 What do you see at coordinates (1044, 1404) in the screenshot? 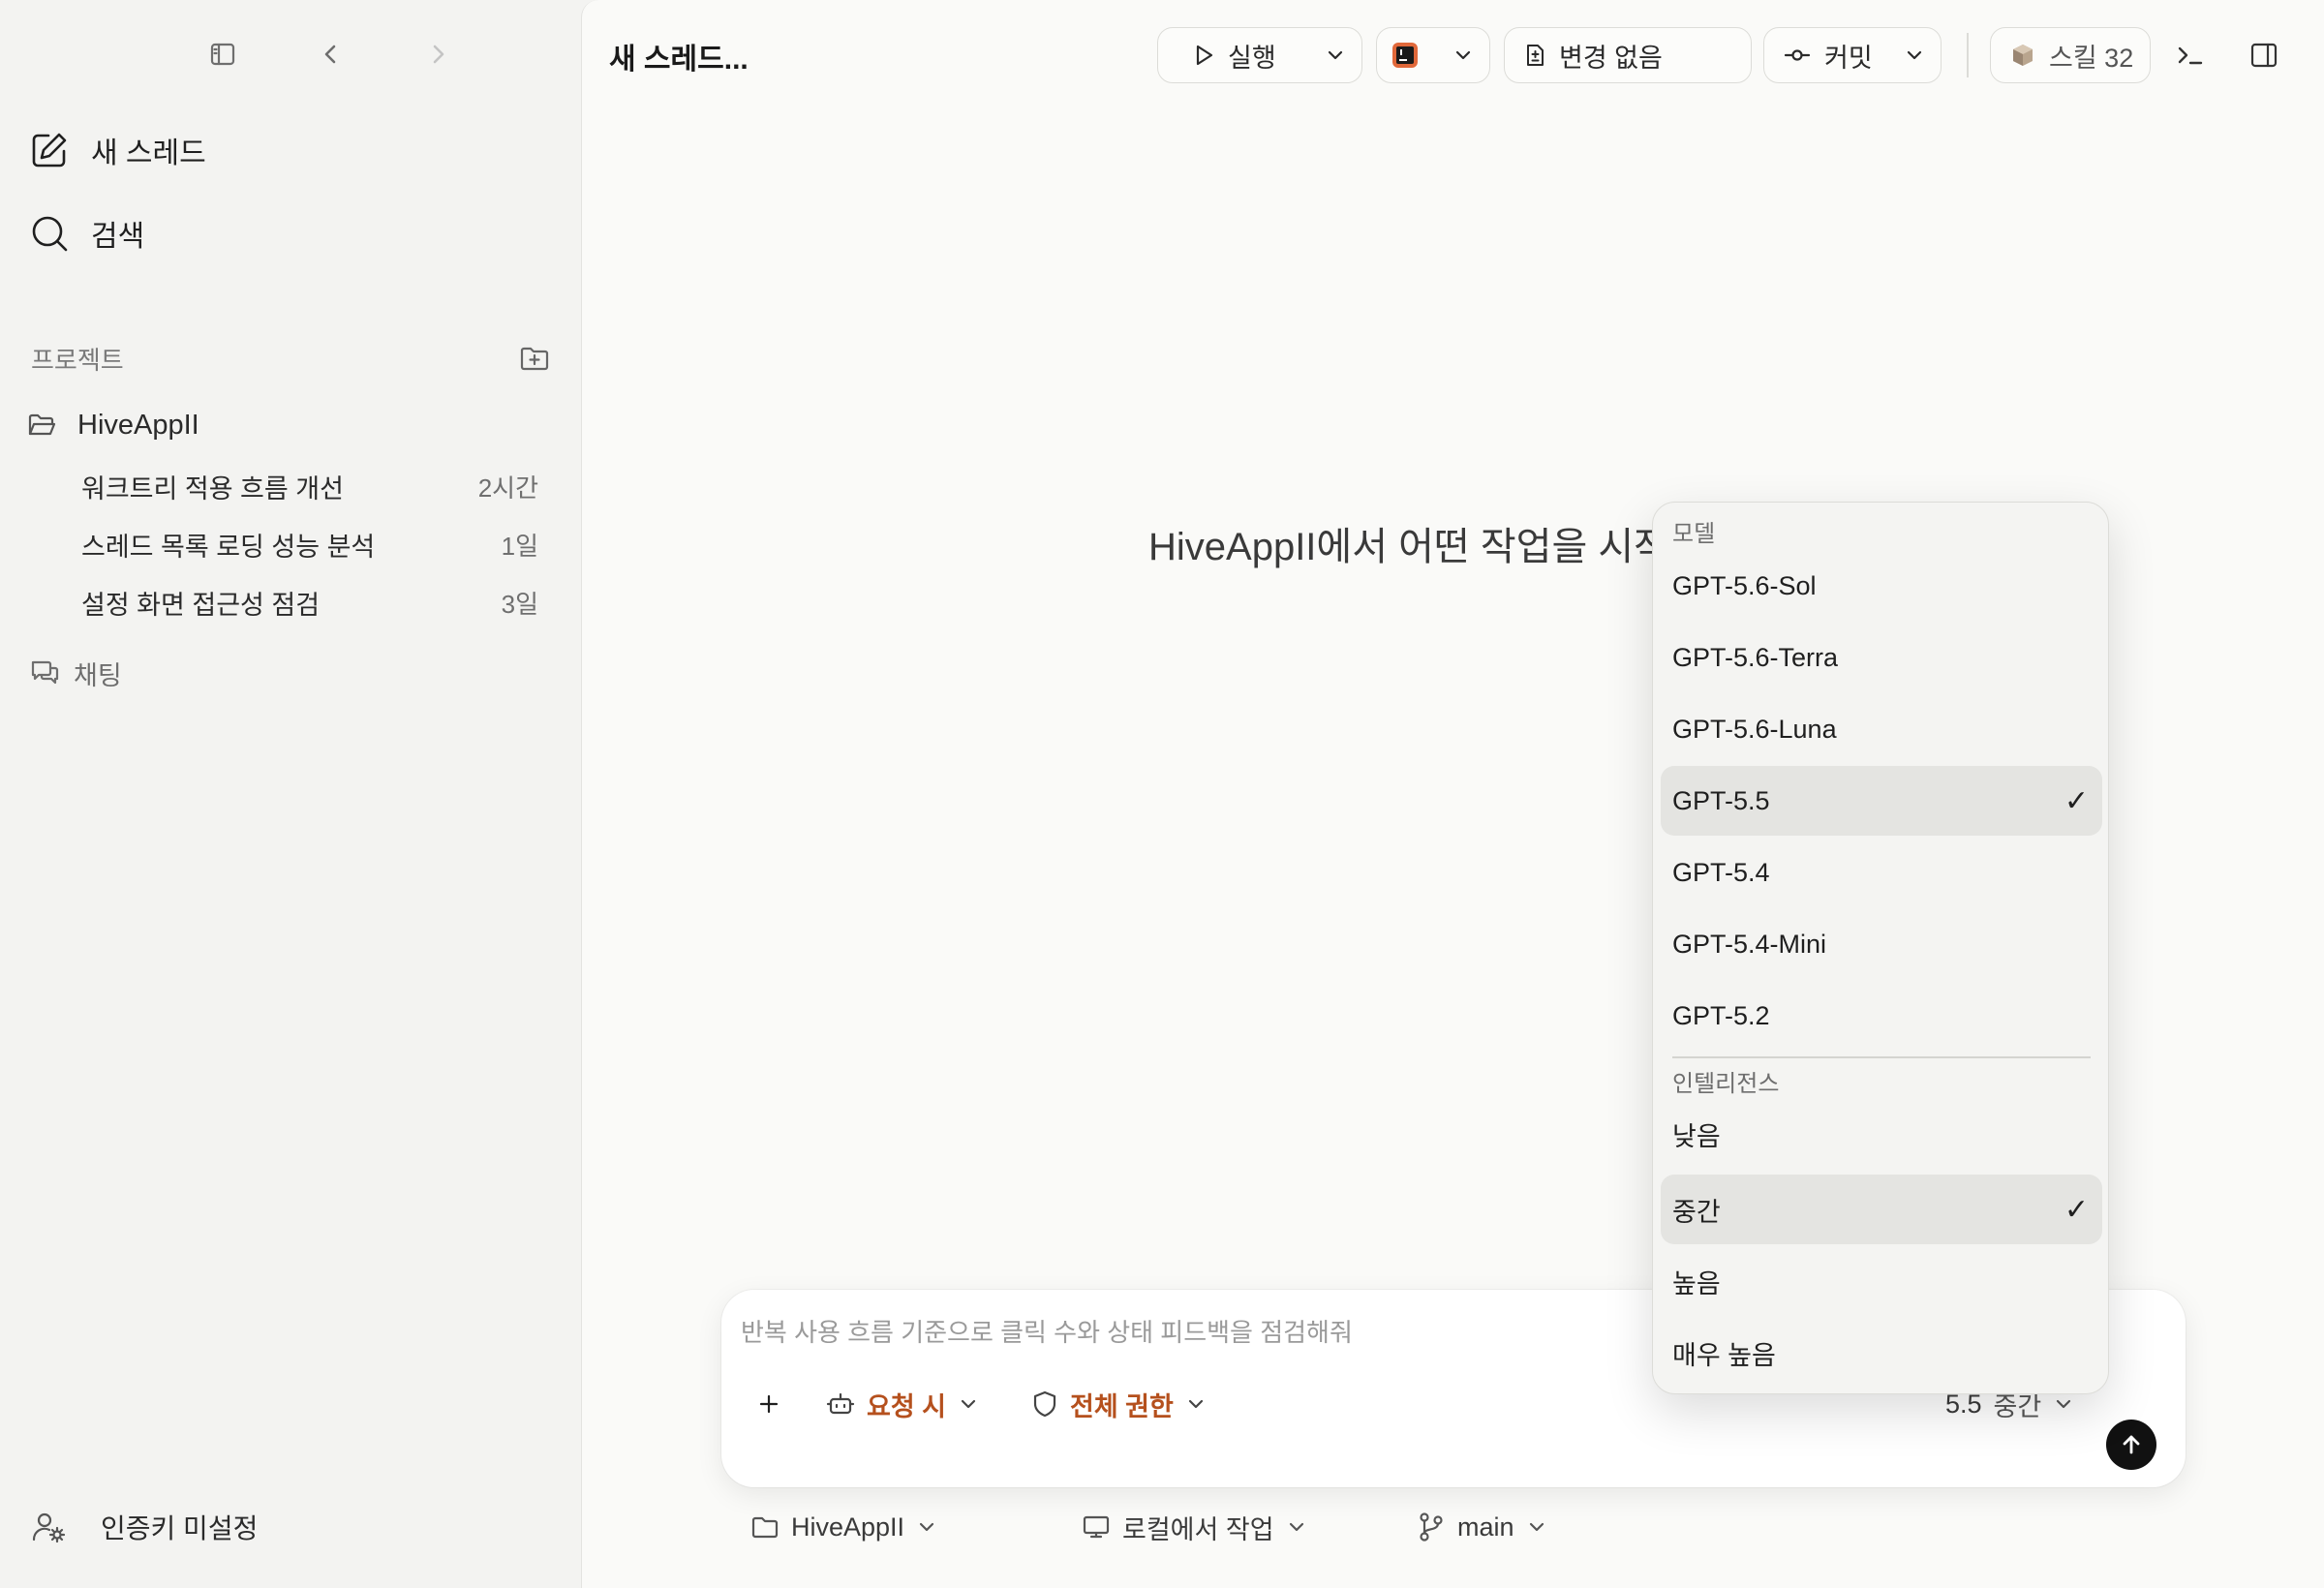
I see `shield-icon` at bounding box center [1044, 1404].